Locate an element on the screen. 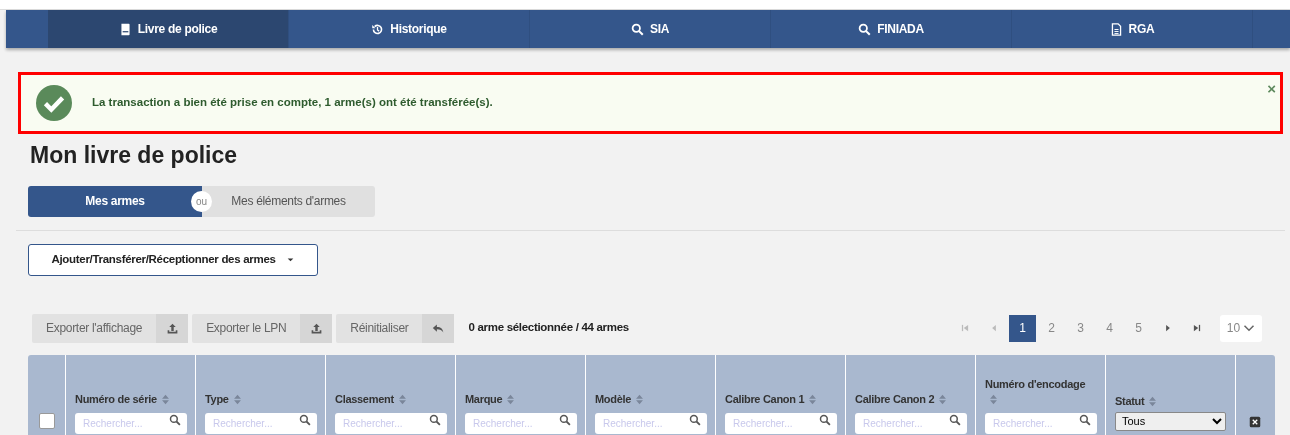 The image size is (1290, 435). document-icon is located at coordinates (1116, 29).